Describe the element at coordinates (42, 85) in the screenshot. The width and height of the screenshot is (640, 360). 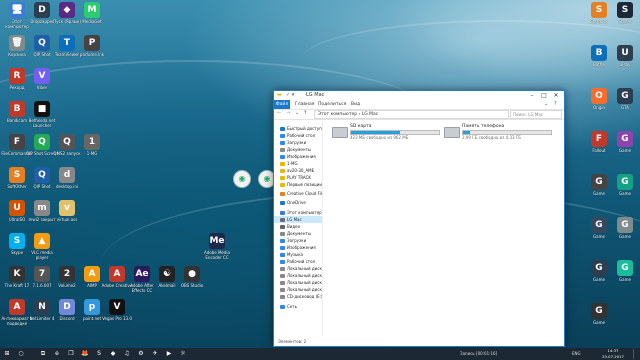
I see `desktop-icon: V Viber` at that location.